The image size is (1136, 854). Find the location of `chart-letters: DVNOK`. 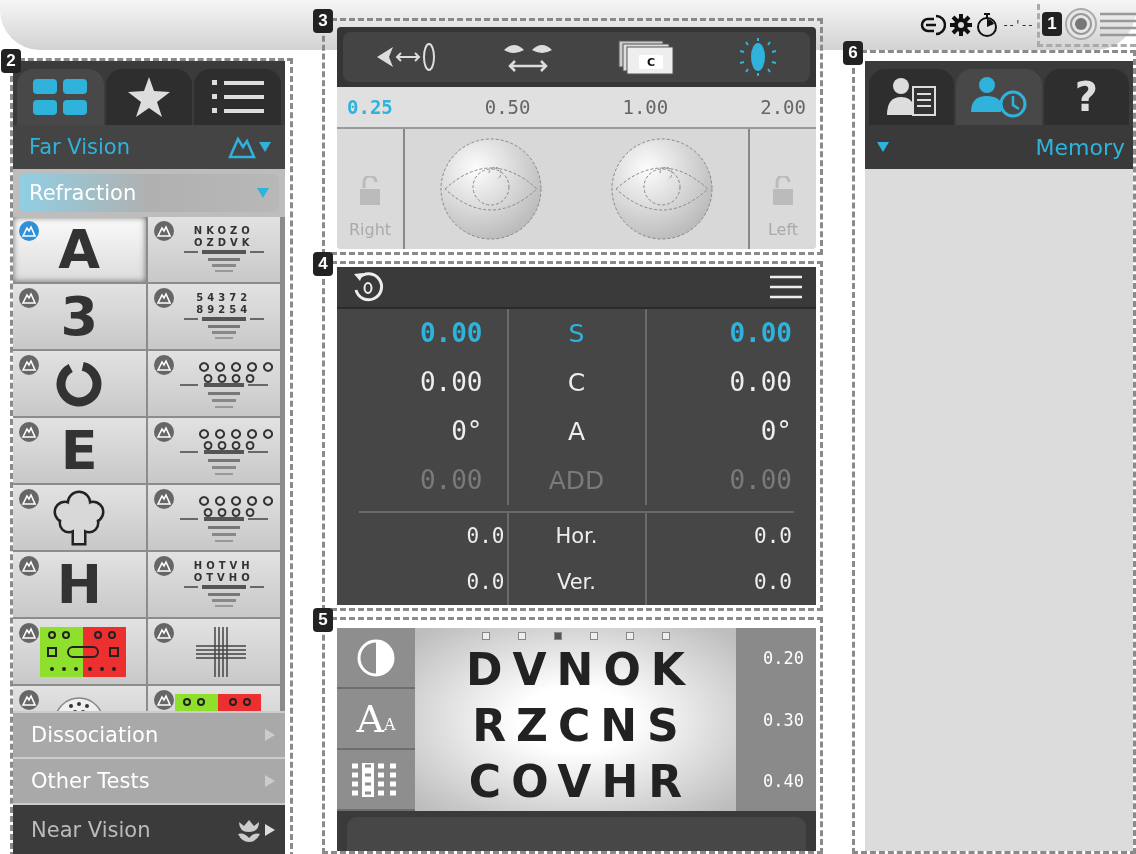

chart-letters: DVNOK is located at coordinates (580, 670).